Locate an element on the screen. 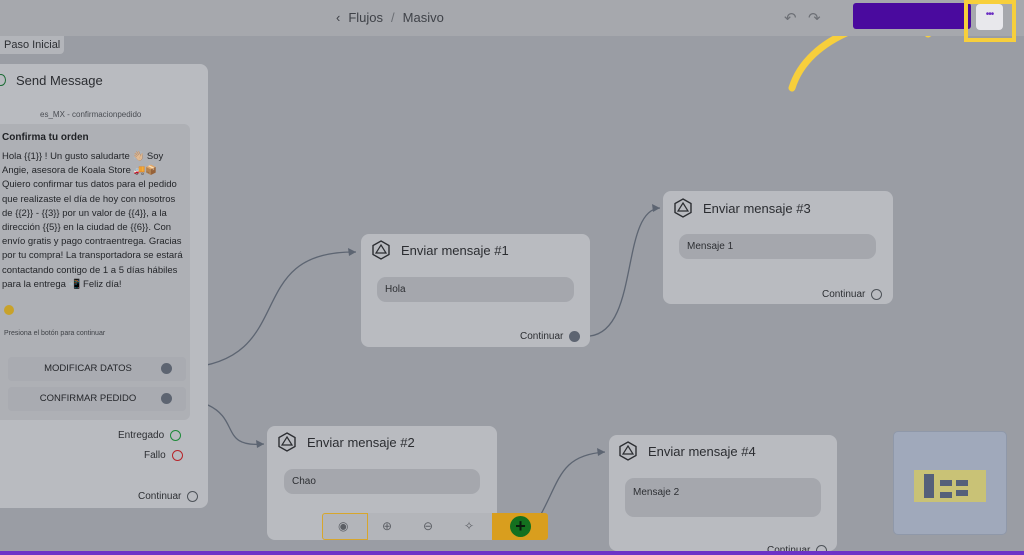 Image resolution: width=1024 pixels, height=555 pixels. message-pill: Hola is located at coordinates (475, 289).